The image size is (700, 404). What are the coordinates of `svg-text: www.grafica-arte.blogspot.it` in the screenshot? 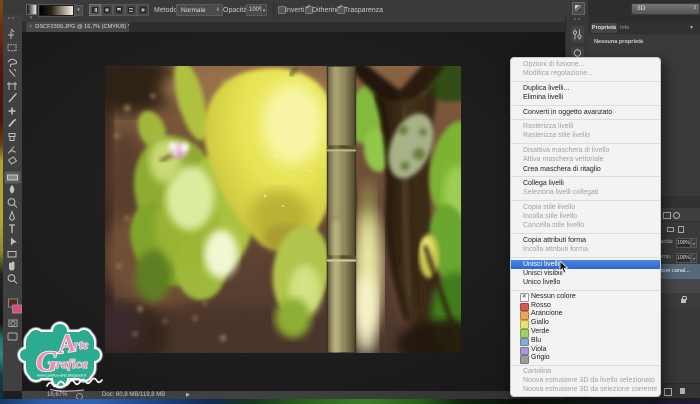 It's located at (62, 375).